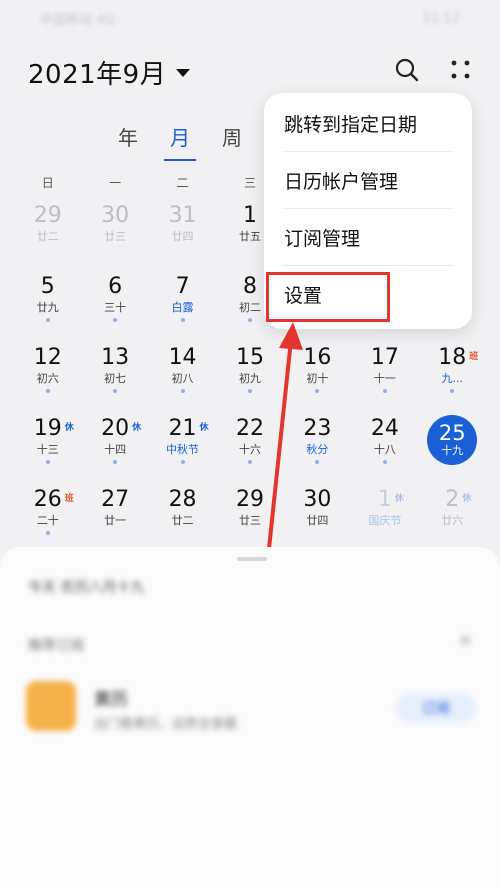  I want to click on day-number-text: 27, so click(115, 499).